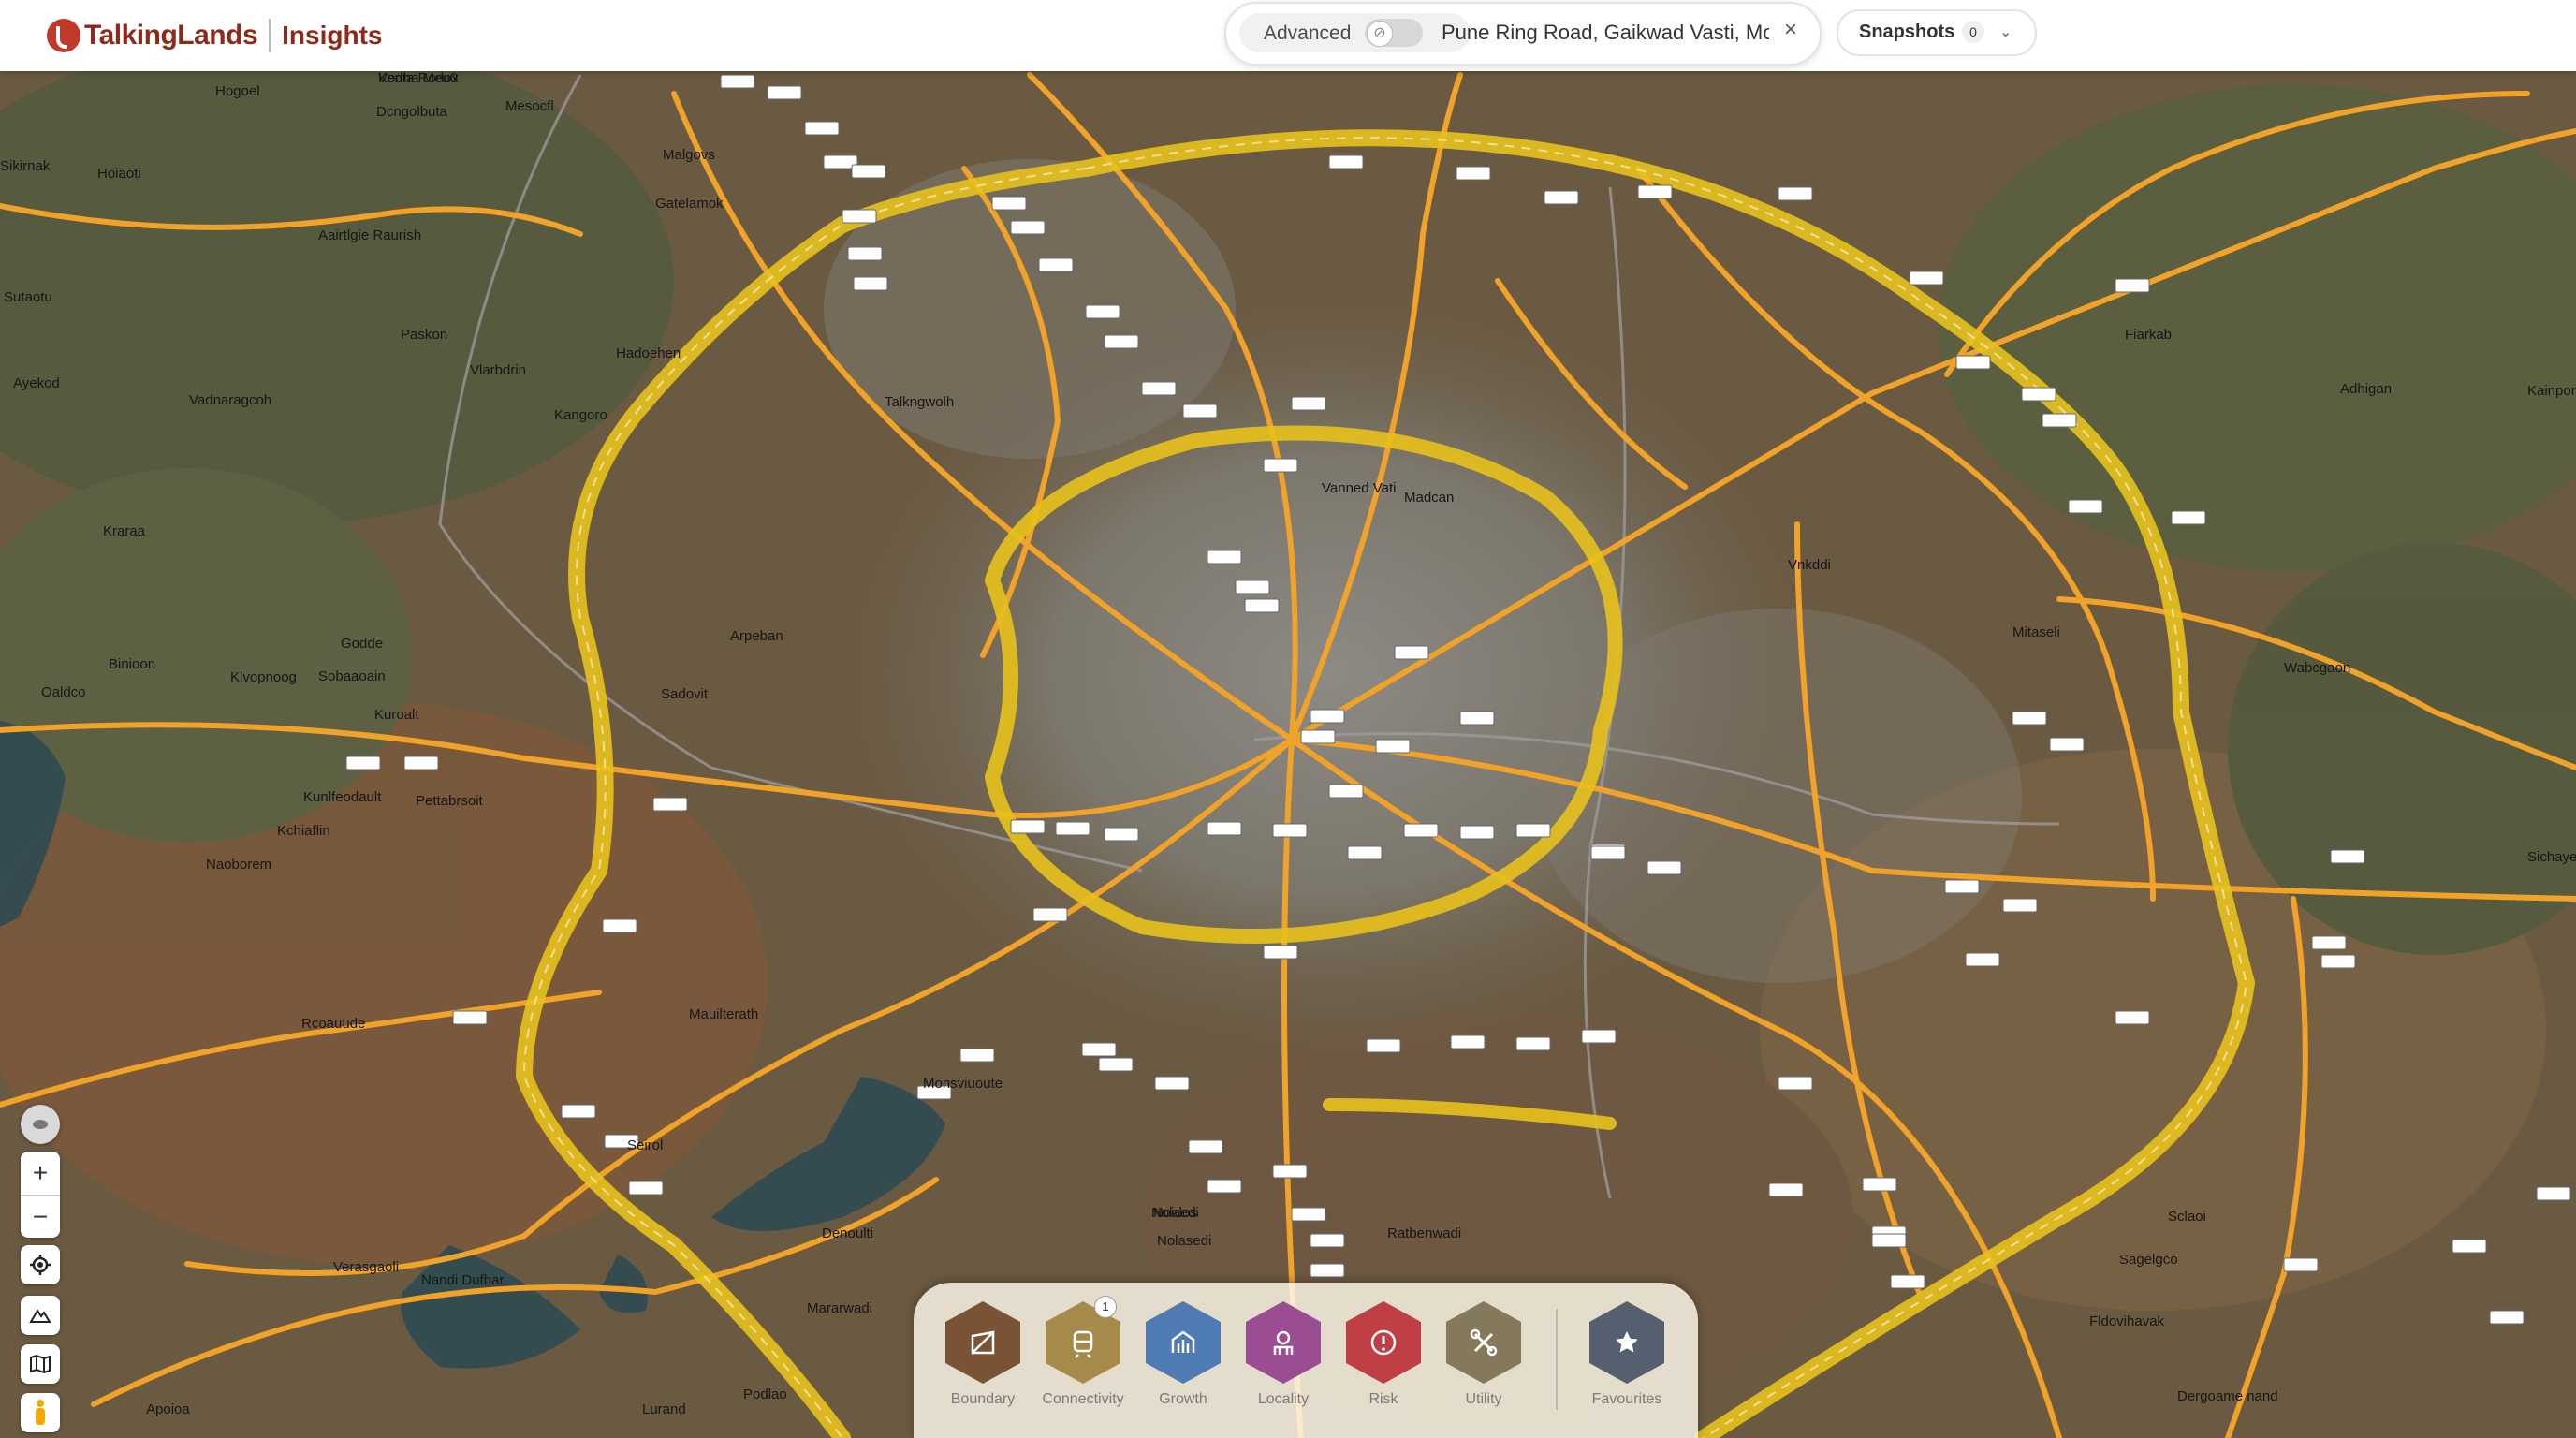 Image resolution: width=2576 pixels, height=1438 pixels. Describe the element at coordinates (1790, 30) in the screenshot. I see `clear-search-icon: ×` at that location.